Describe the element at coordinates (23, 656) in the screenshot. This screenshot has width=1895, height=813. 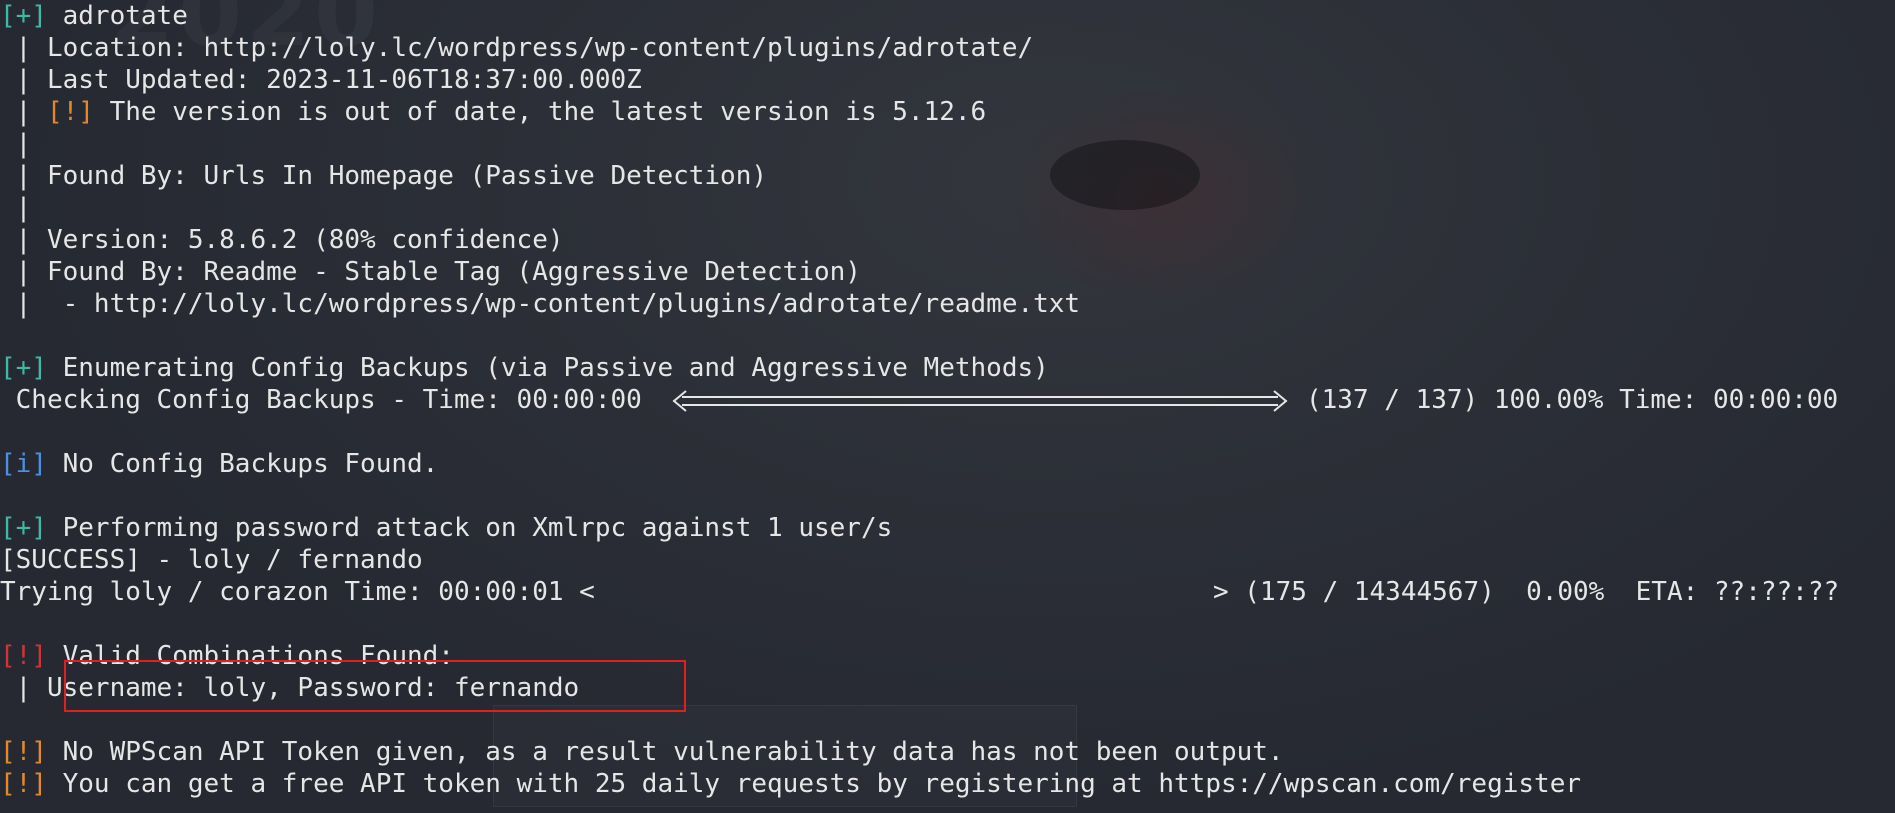
I see `status-tag-error: [!]` at that location.